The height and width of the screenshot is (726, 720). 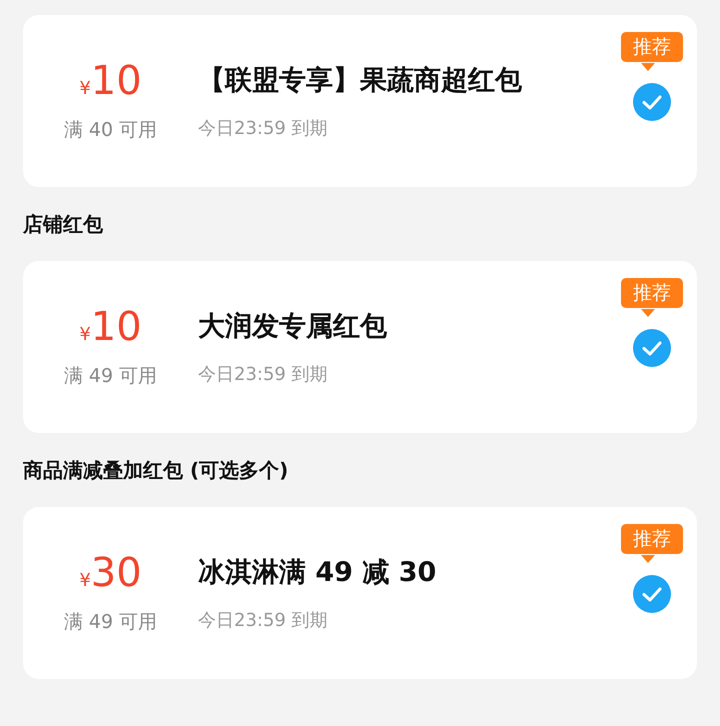 What do you see at coordinates (110, 574) in the screenshot?
I see `coupon-amount: ¥30` at bounding box center [110, 574].